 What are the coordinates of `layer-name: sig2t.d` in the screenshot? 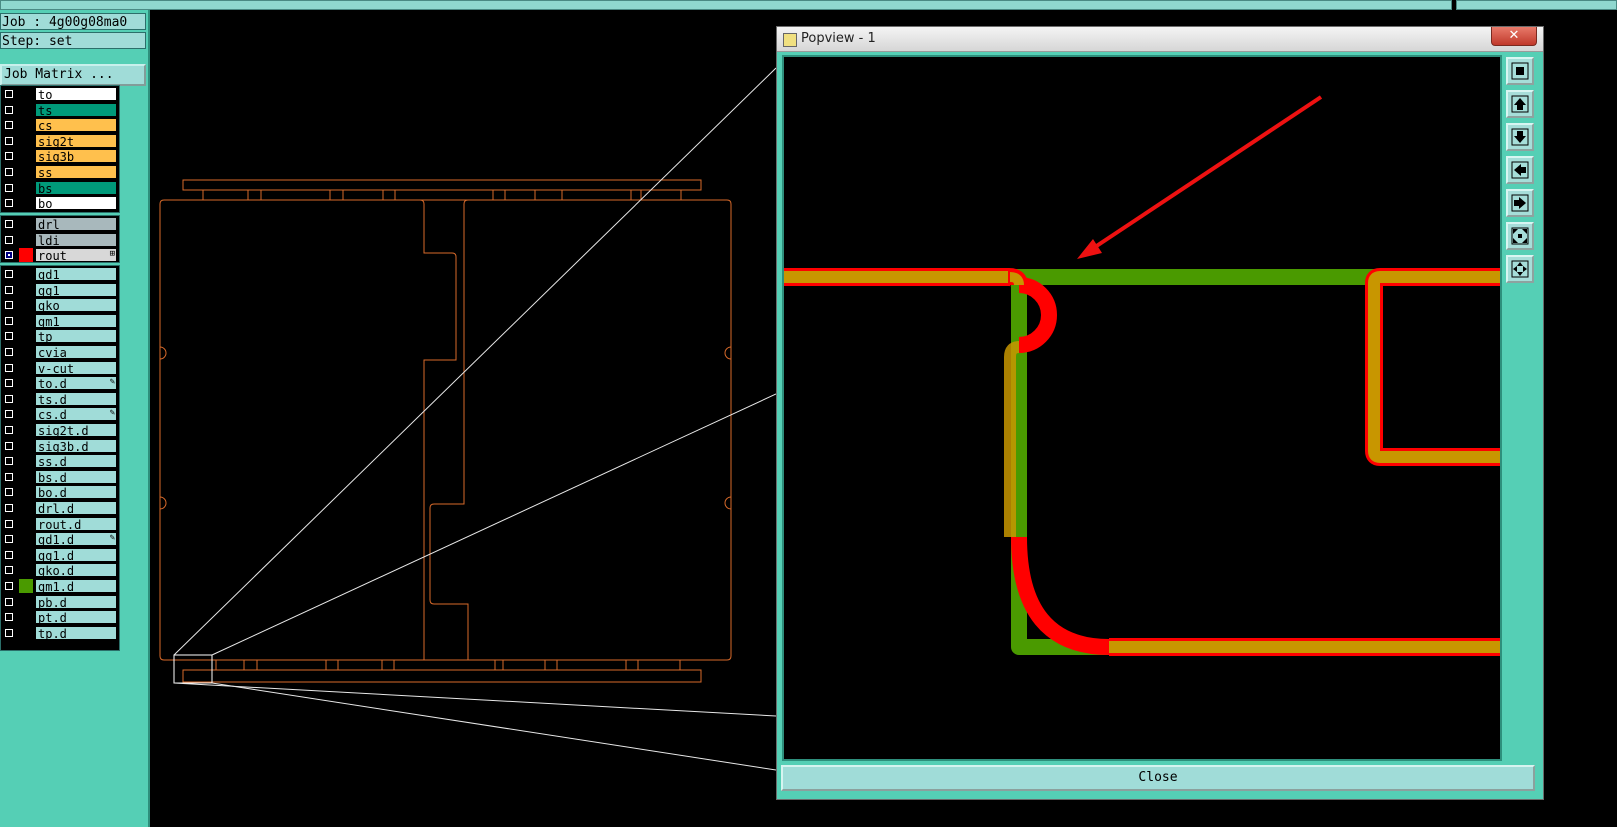 It's located at (76, 430).